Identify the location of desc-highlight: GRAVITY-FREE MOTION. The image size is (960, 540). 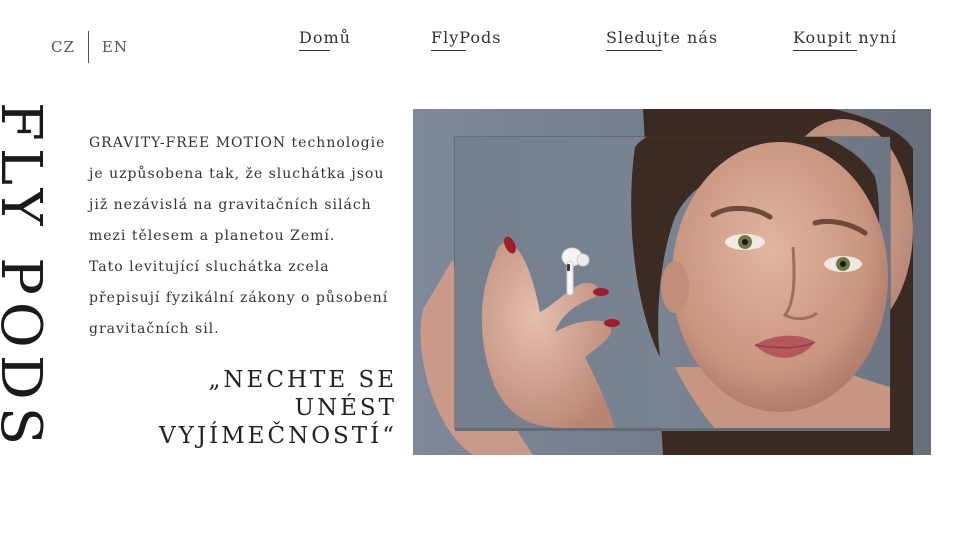
(188, 143).